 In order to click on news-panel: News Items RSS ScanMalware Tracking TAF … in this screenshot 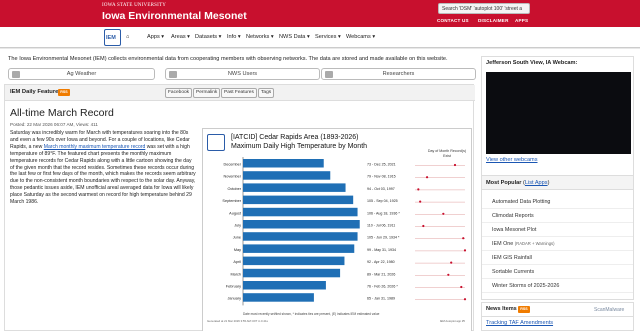, I will do `click(557, 316)`.